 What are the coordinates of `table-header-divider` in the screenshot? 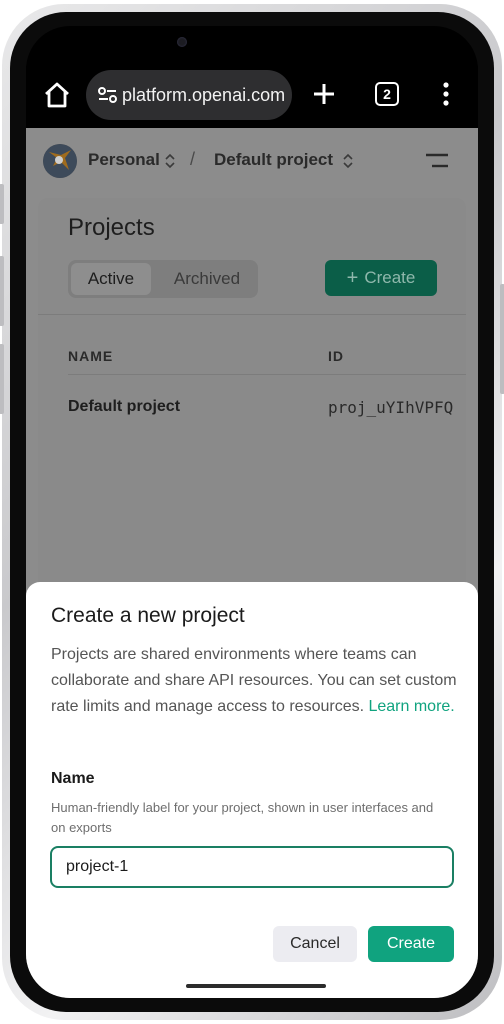 It's located at (267, 374).